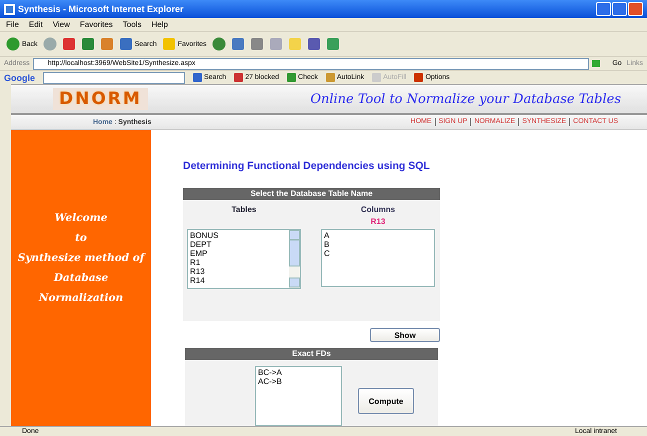 This screenshot has height=436, width=647. Describe the element at coordinates (204, 280) in the screenshot. I see `list-item: R14` at that location.